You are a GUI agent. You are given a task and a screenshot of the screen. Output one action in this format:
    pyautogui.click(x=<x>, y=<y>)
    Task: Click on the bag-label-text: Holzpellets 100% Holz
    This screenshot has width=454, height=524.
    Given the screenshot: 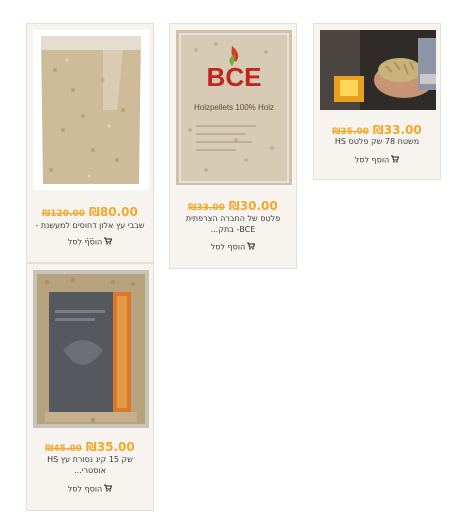 What is the action you would take?
    pyautogui.click(x=234, y=107)
    